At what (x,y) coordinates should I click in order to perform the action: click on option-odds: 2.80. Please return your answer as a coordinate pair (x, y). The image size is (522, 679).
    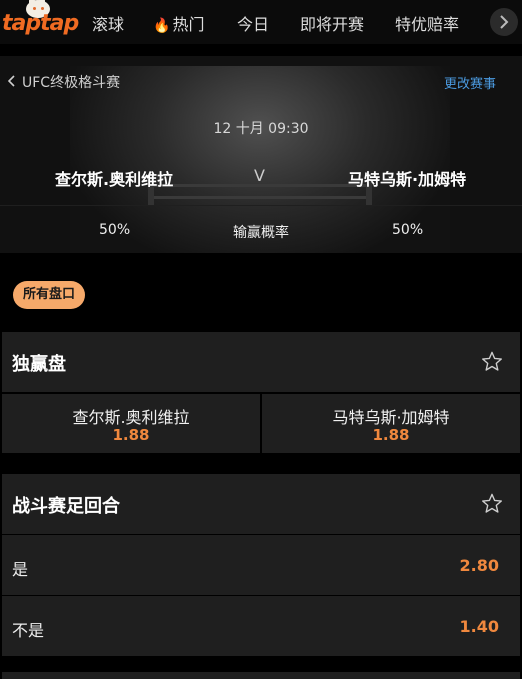
    Looking at the image, I should click on (479, 565).